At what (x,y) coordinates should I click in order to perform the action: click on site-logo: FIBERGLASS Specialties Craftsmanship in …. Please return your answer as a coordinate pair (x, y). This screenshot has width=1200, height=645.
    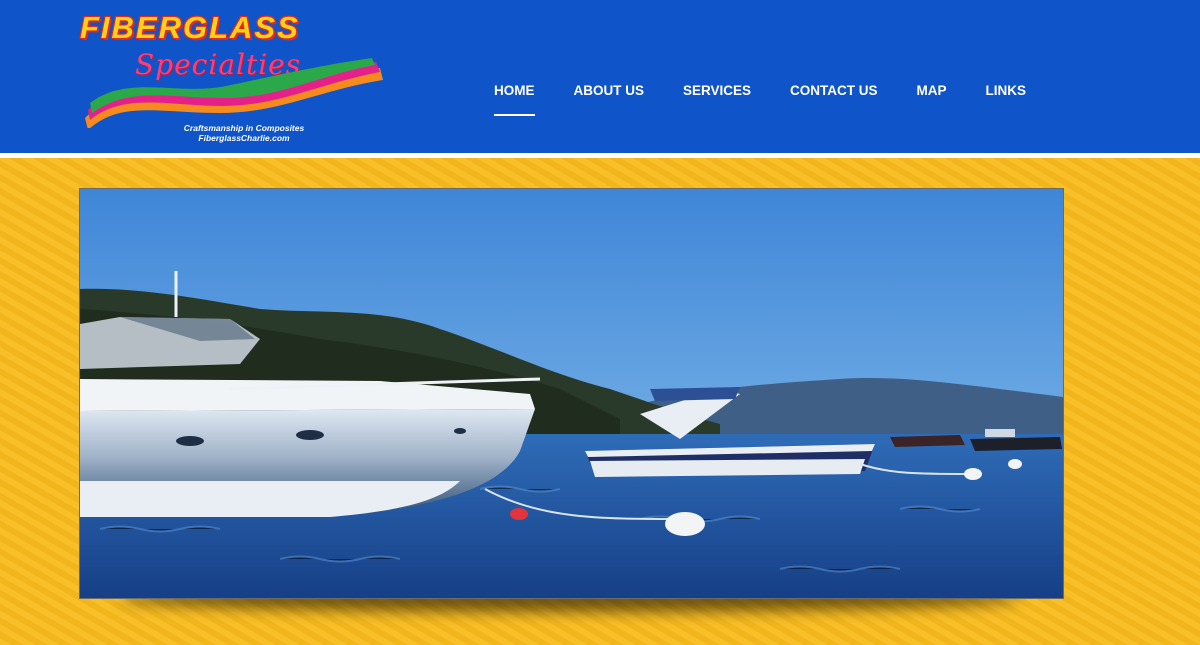
    Looking at the image, I should click on (236, 79).